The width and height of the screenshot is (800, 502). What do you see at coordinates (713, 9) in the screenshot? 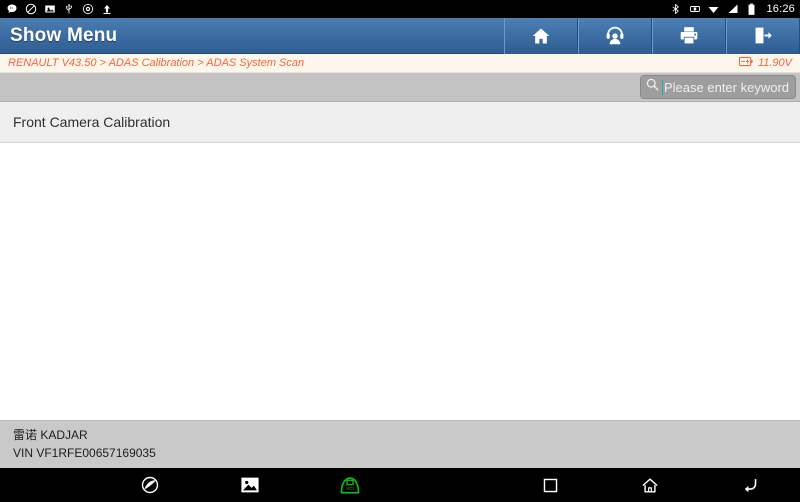
I see `wifi-icon` at bounding box center [713, 9].